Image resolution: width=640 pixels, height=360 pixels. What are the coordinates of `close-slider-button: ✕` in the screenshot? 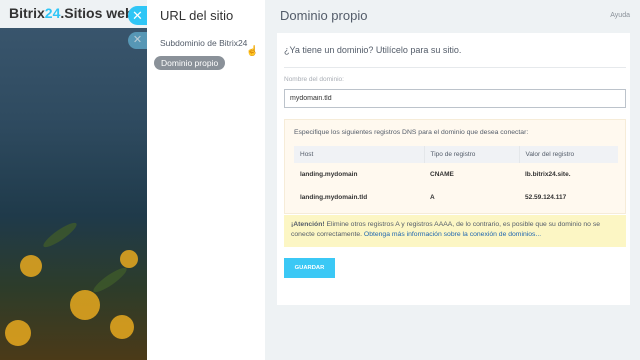 It's located at (137, 15).